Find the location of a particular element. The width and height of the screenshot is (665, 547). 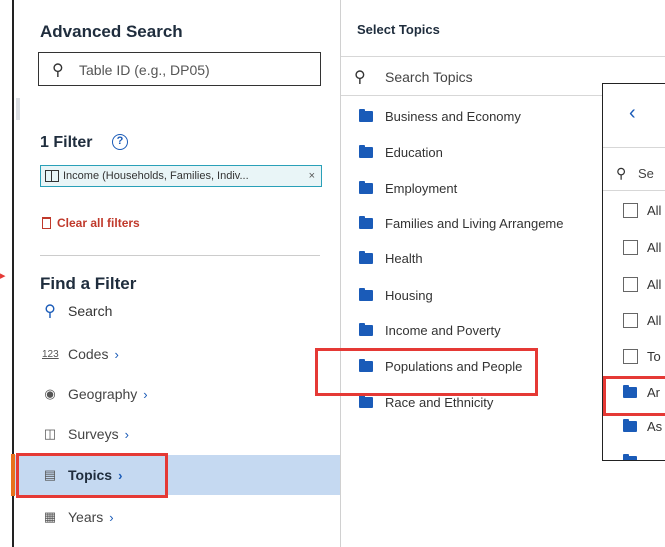

calendar-icon: ▦ is located at coordinates (50, 516).